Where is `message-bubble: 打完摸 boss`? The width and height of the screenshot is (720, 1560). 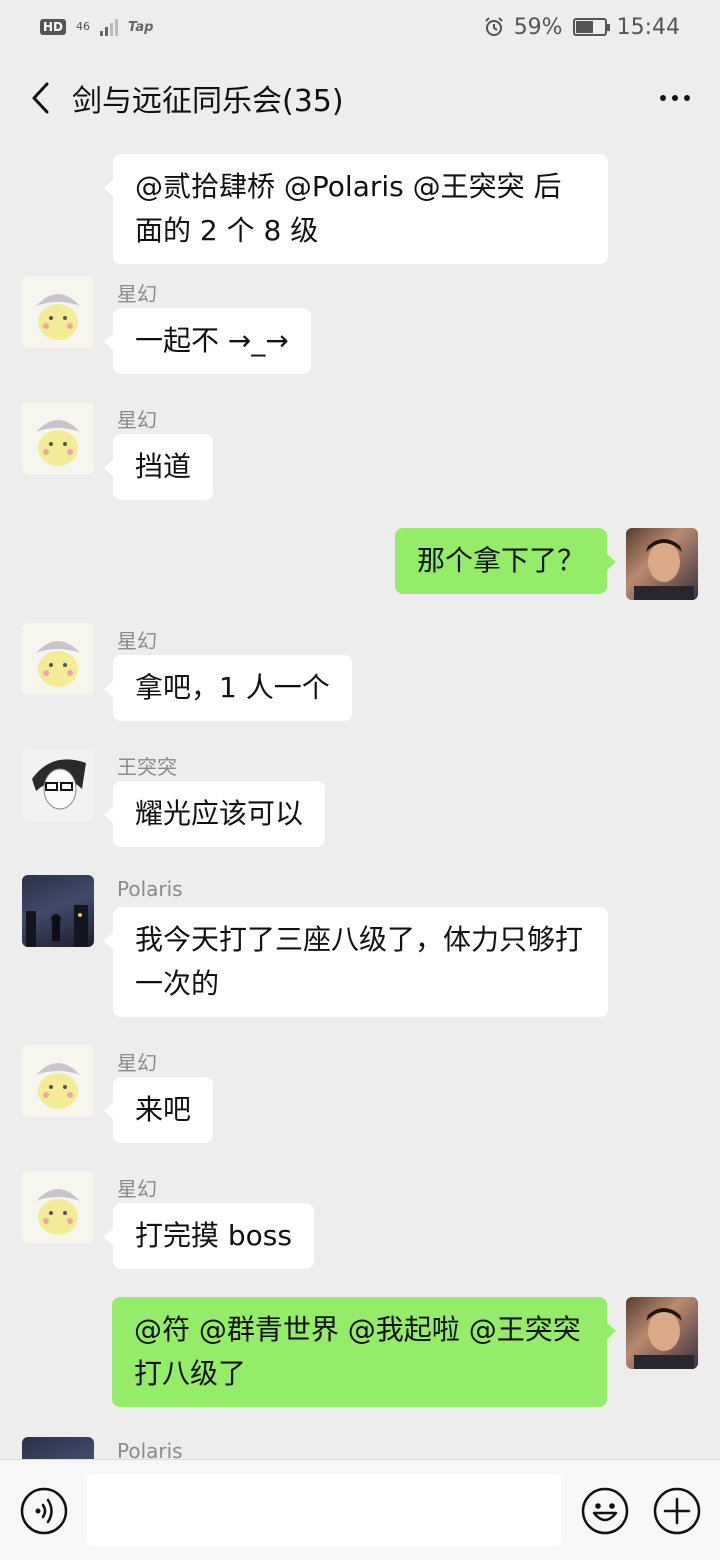 message-bubble: 打完摸 boss is located at coordinates (209, 1236).